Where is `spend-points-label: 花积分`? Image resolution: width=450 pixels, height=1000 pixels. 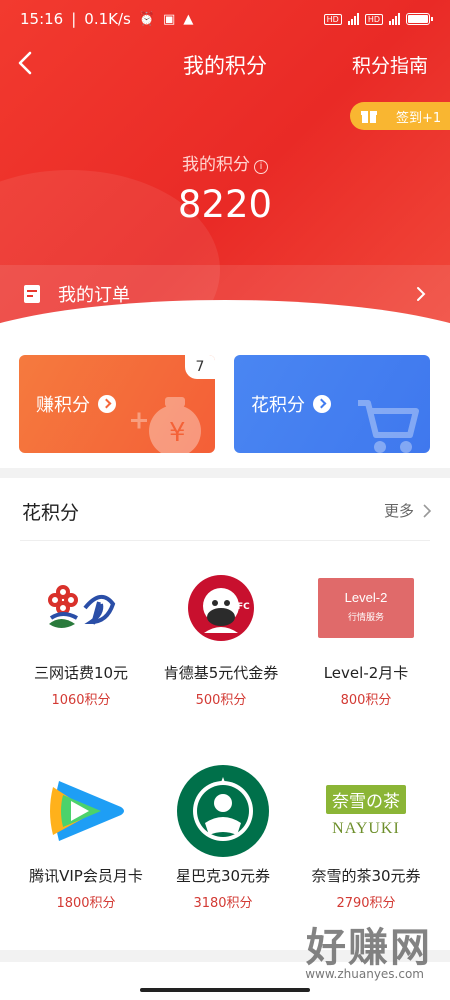
spend-points-label: 花积分 is located at coordinates (278, 405).